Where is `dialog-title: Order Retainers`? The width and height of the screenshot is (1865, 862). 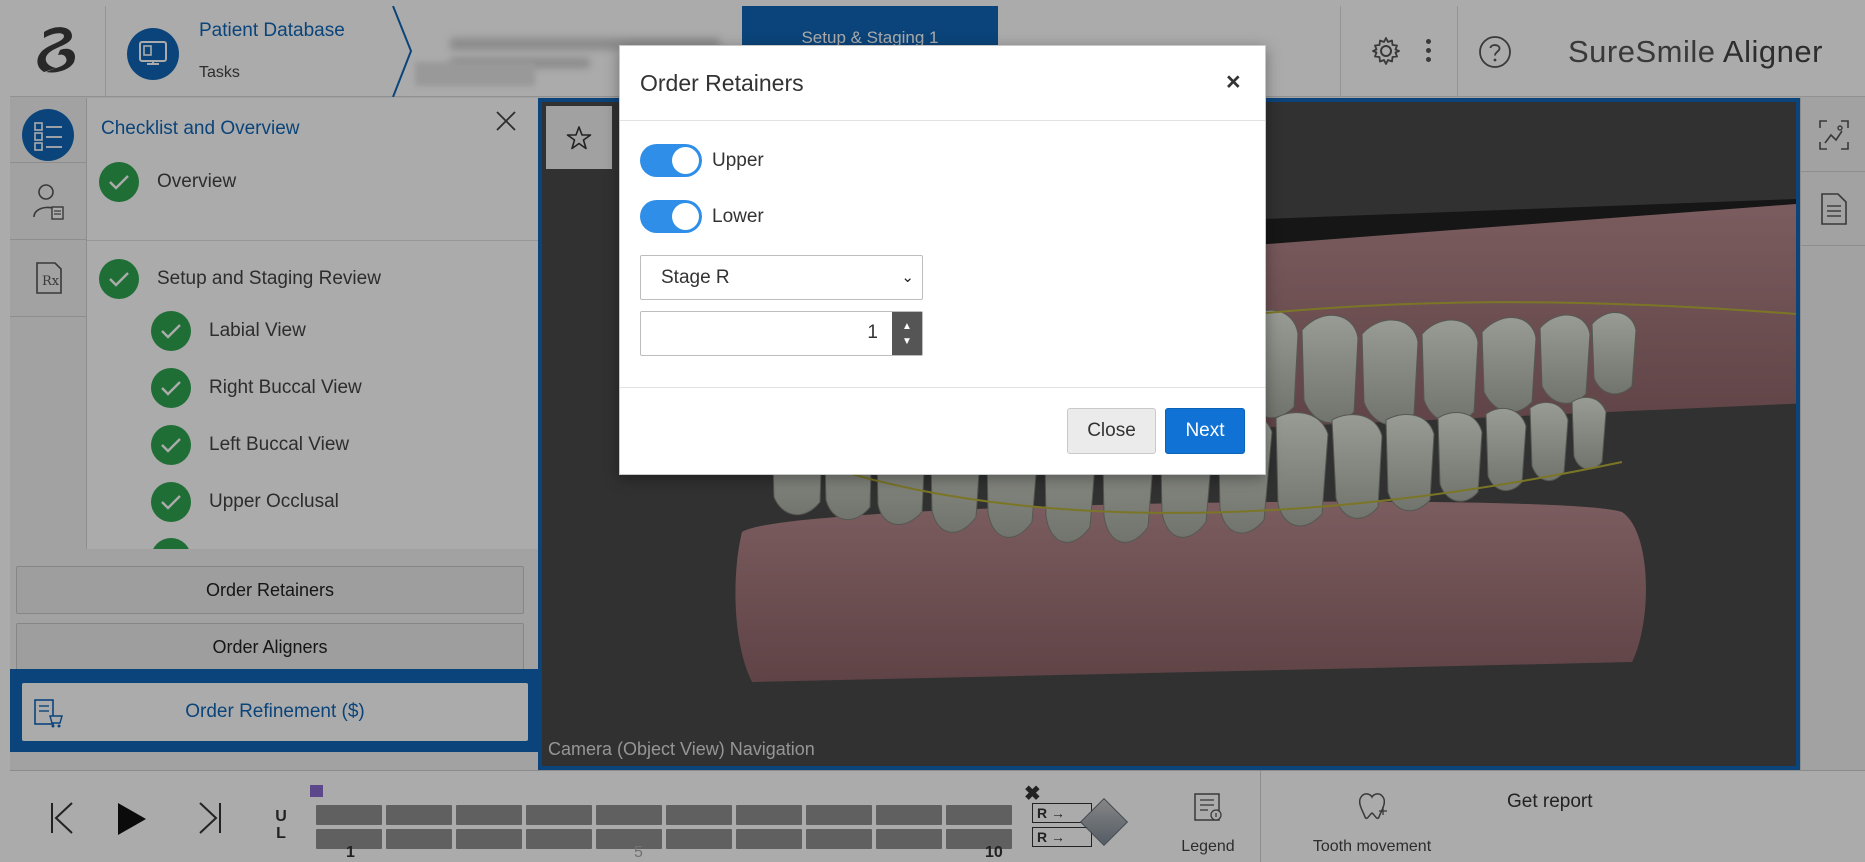 dialog-title: Order Retainers is located at coordinates (722, 83).